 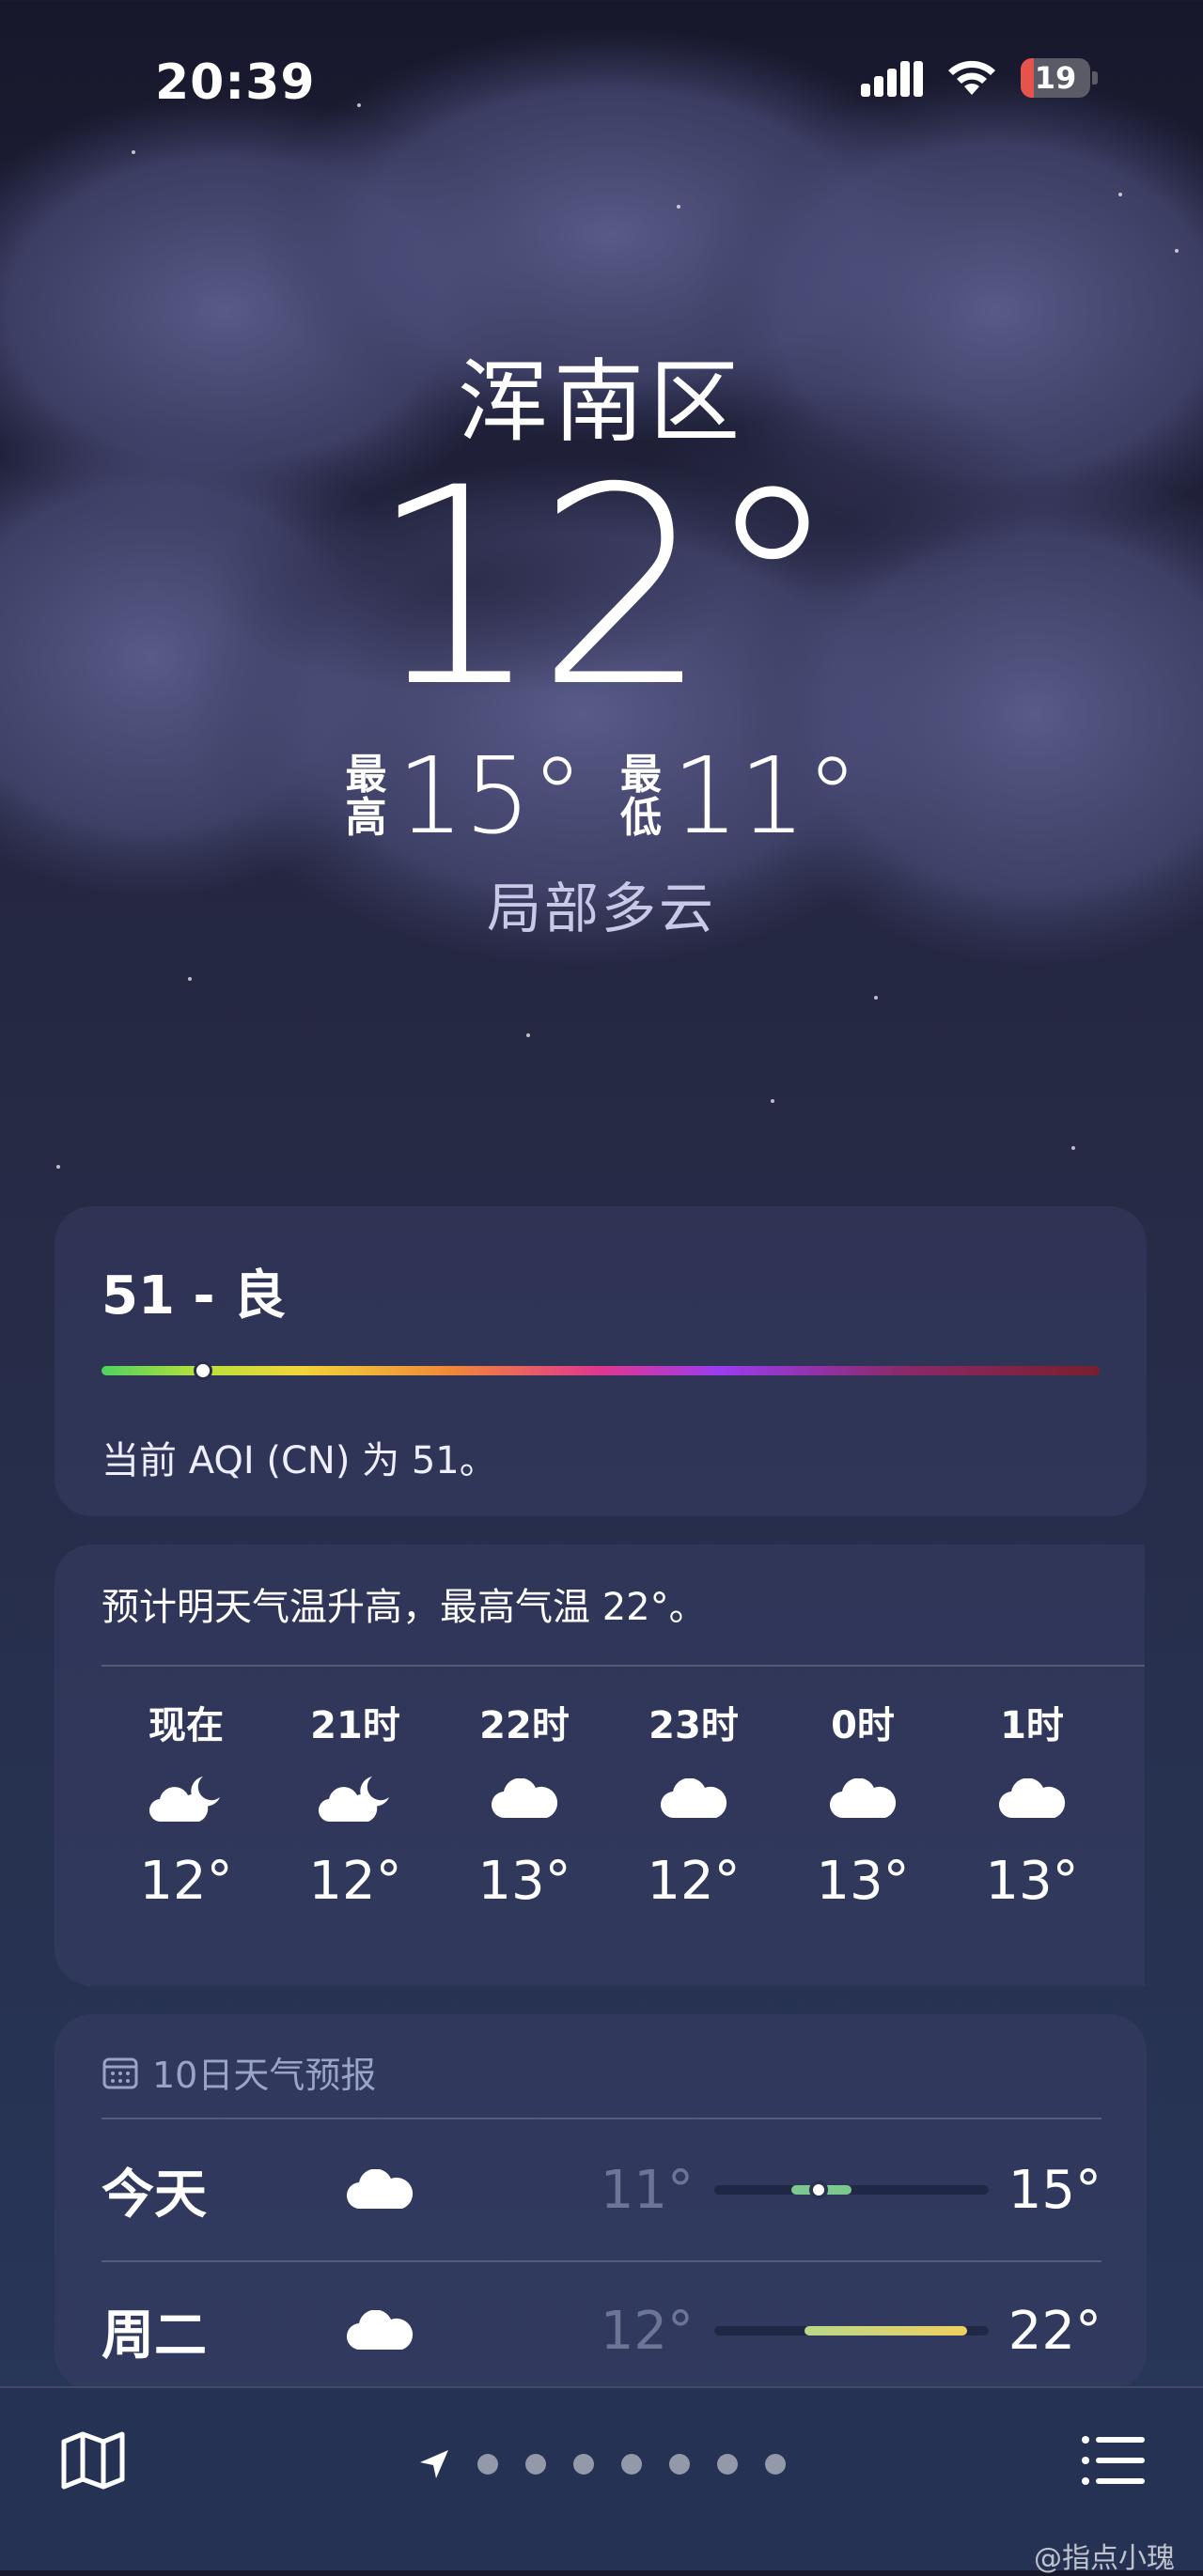 What do you see at coordinates (203, 1370) in the screenshot?
I see `aqi-indicator` at bounding box center [203, 1370].